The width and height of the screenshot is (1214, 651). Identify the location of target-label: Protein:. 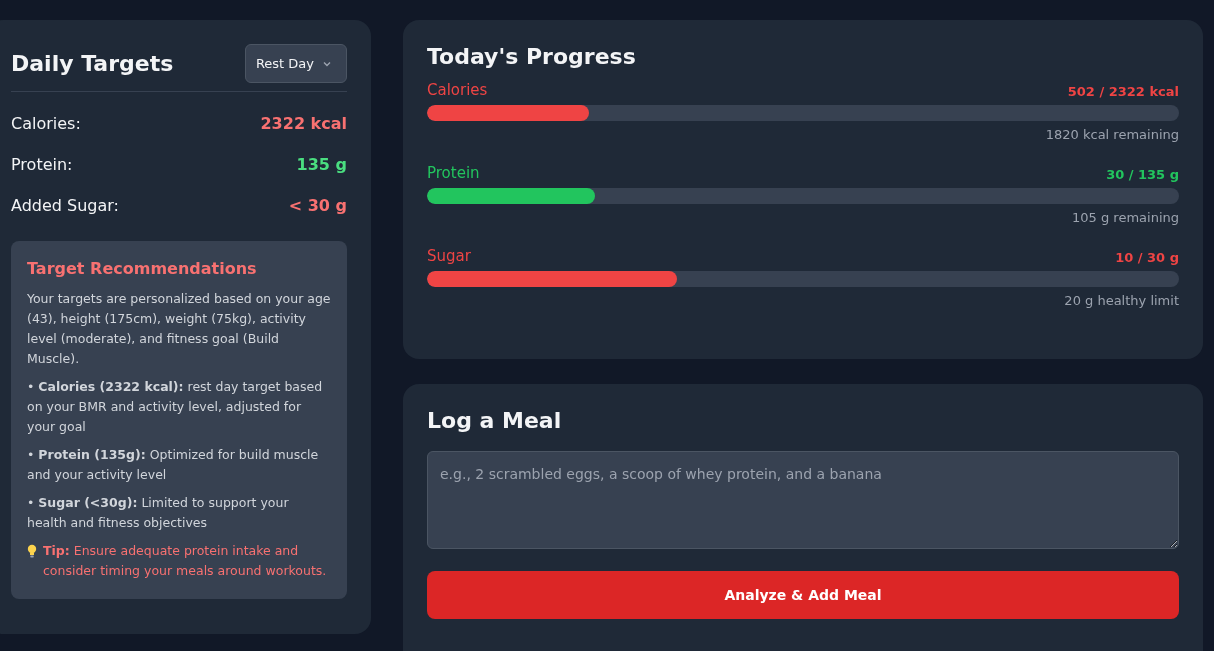
(42, 164).